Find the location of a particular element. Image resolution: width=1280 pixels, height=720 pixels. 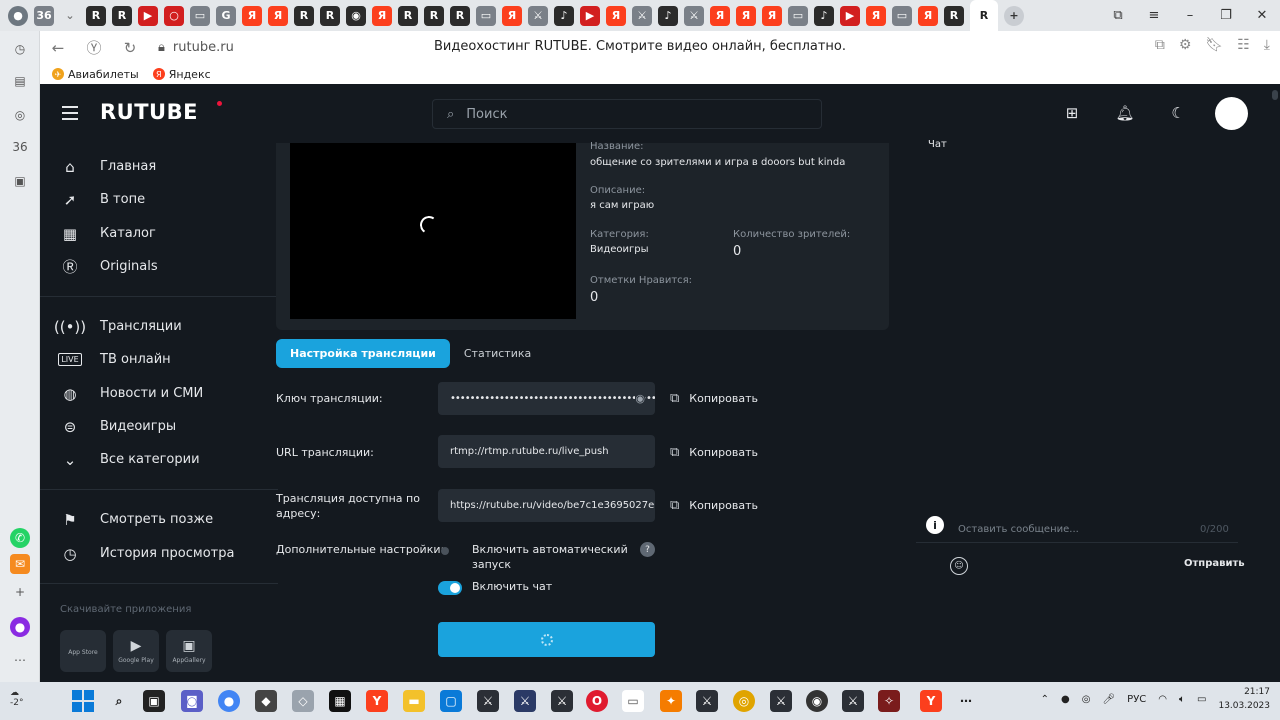

page-scrollbar is located at coordinates (1275, 383).